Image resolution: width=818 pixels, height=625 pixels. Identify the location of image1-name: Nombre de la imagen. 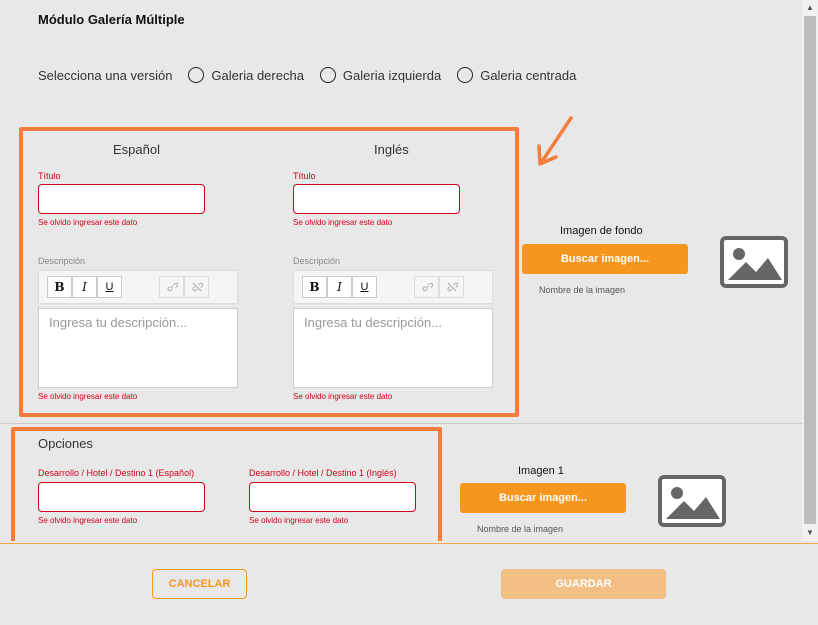
(520, 529).